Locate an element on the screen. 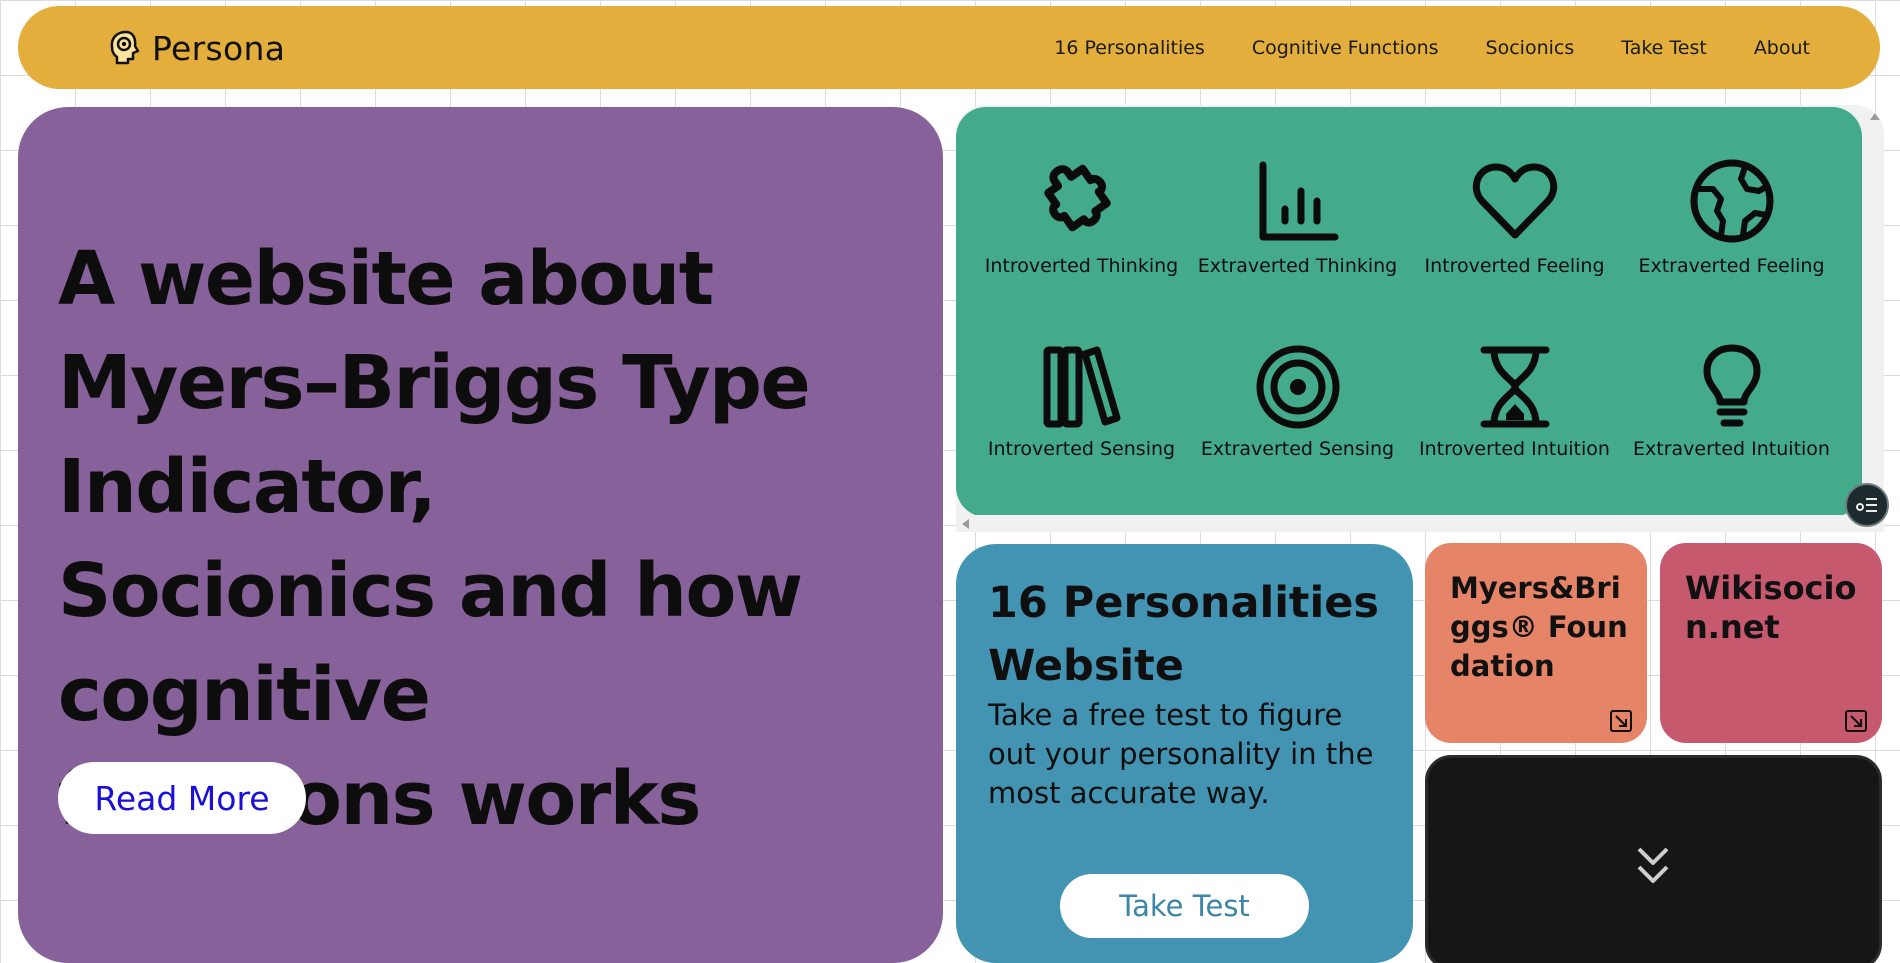 This screenshot has width=1900, height=963. function-introverted-thinking: Introverted Thinking is located at coordinates (1081, 216).